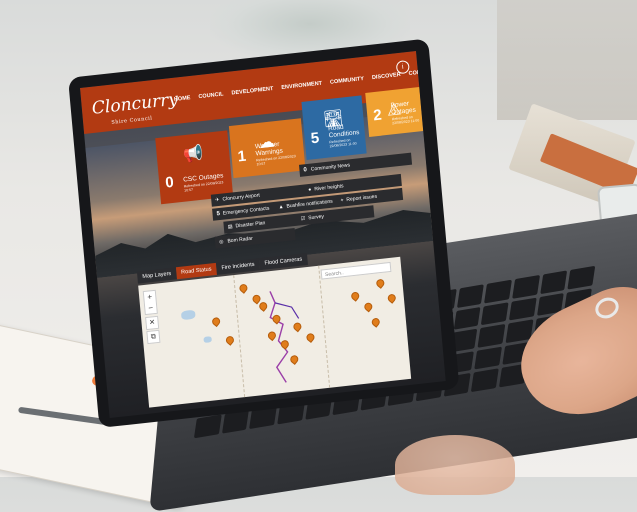 Image resolution: width=637 pixels, height=512 pixels. What do you see at coordinates (152, 323) in the screenshot?
I see `close-icon: ✕` at bounding box center [152, 323].